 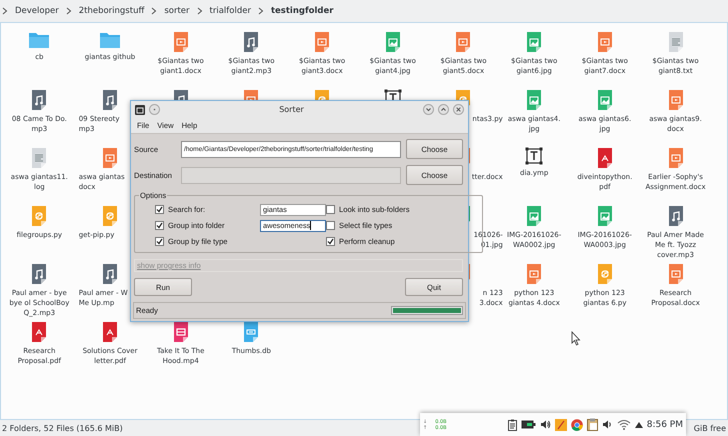 What do you see at coordinates (710, 428) in the screenshot?
I see `free-space: GiB free` at bounding box center [710, 428].